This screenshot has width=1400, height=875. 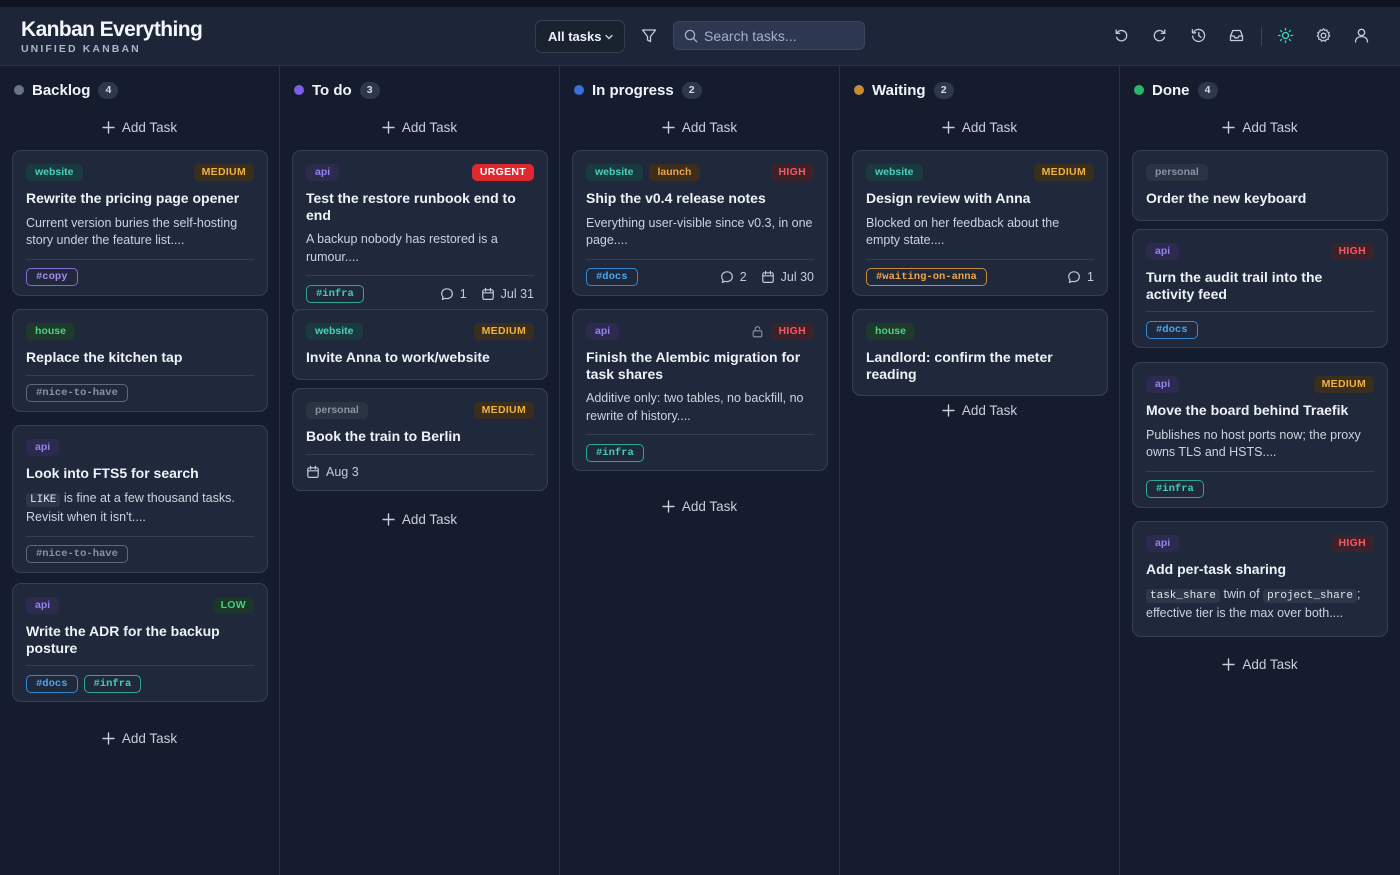 What do you see at coordinates (1183, 595) in the screenshot?
I see `inline-code: task_share` at bounding box center [1183, 595].